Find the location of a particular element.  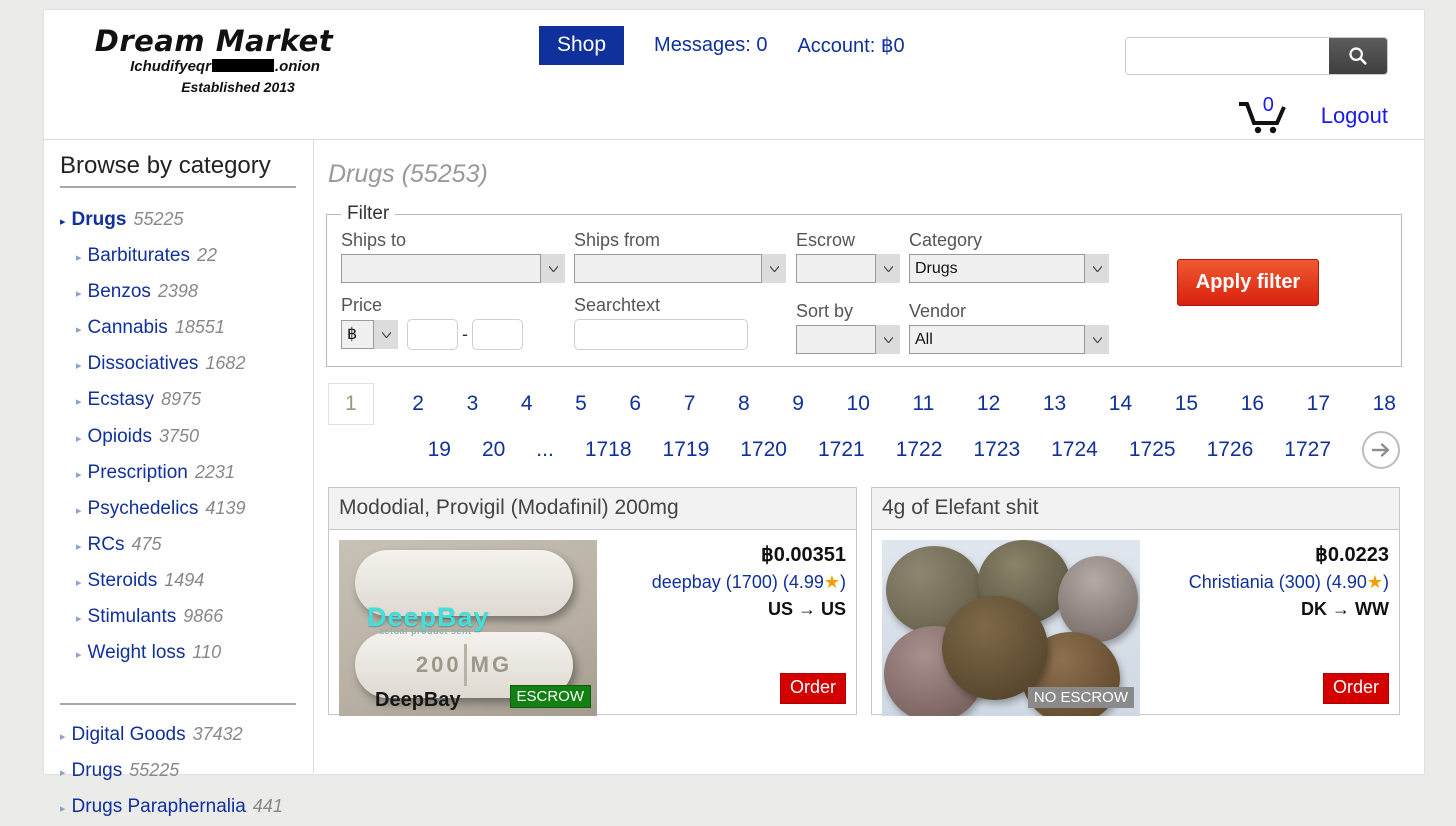

price-min-input is located at coordinates (432, 335).